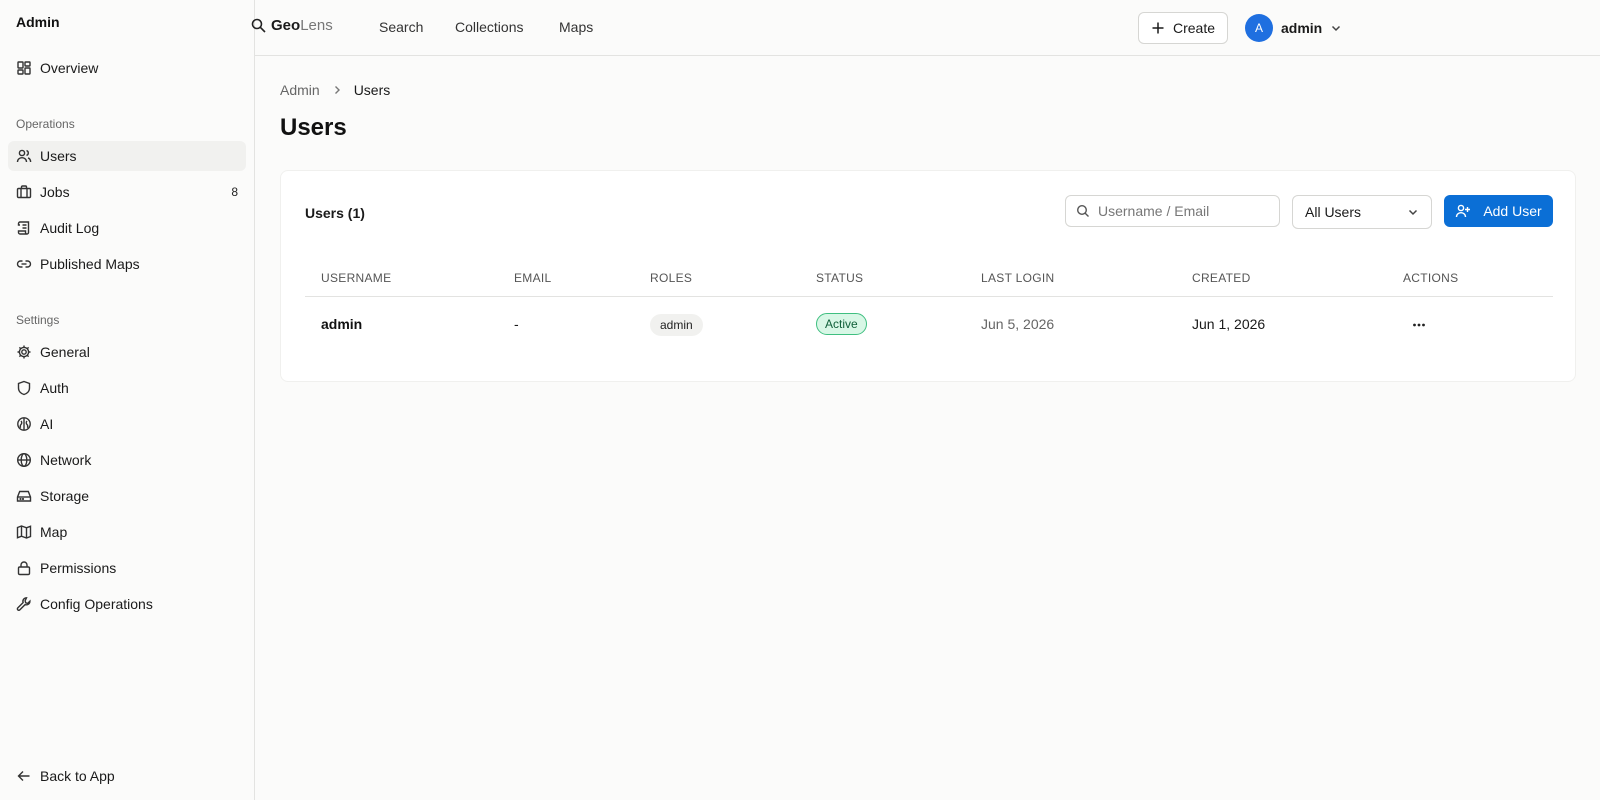  I want to click on link-icon, so click(24, 264).